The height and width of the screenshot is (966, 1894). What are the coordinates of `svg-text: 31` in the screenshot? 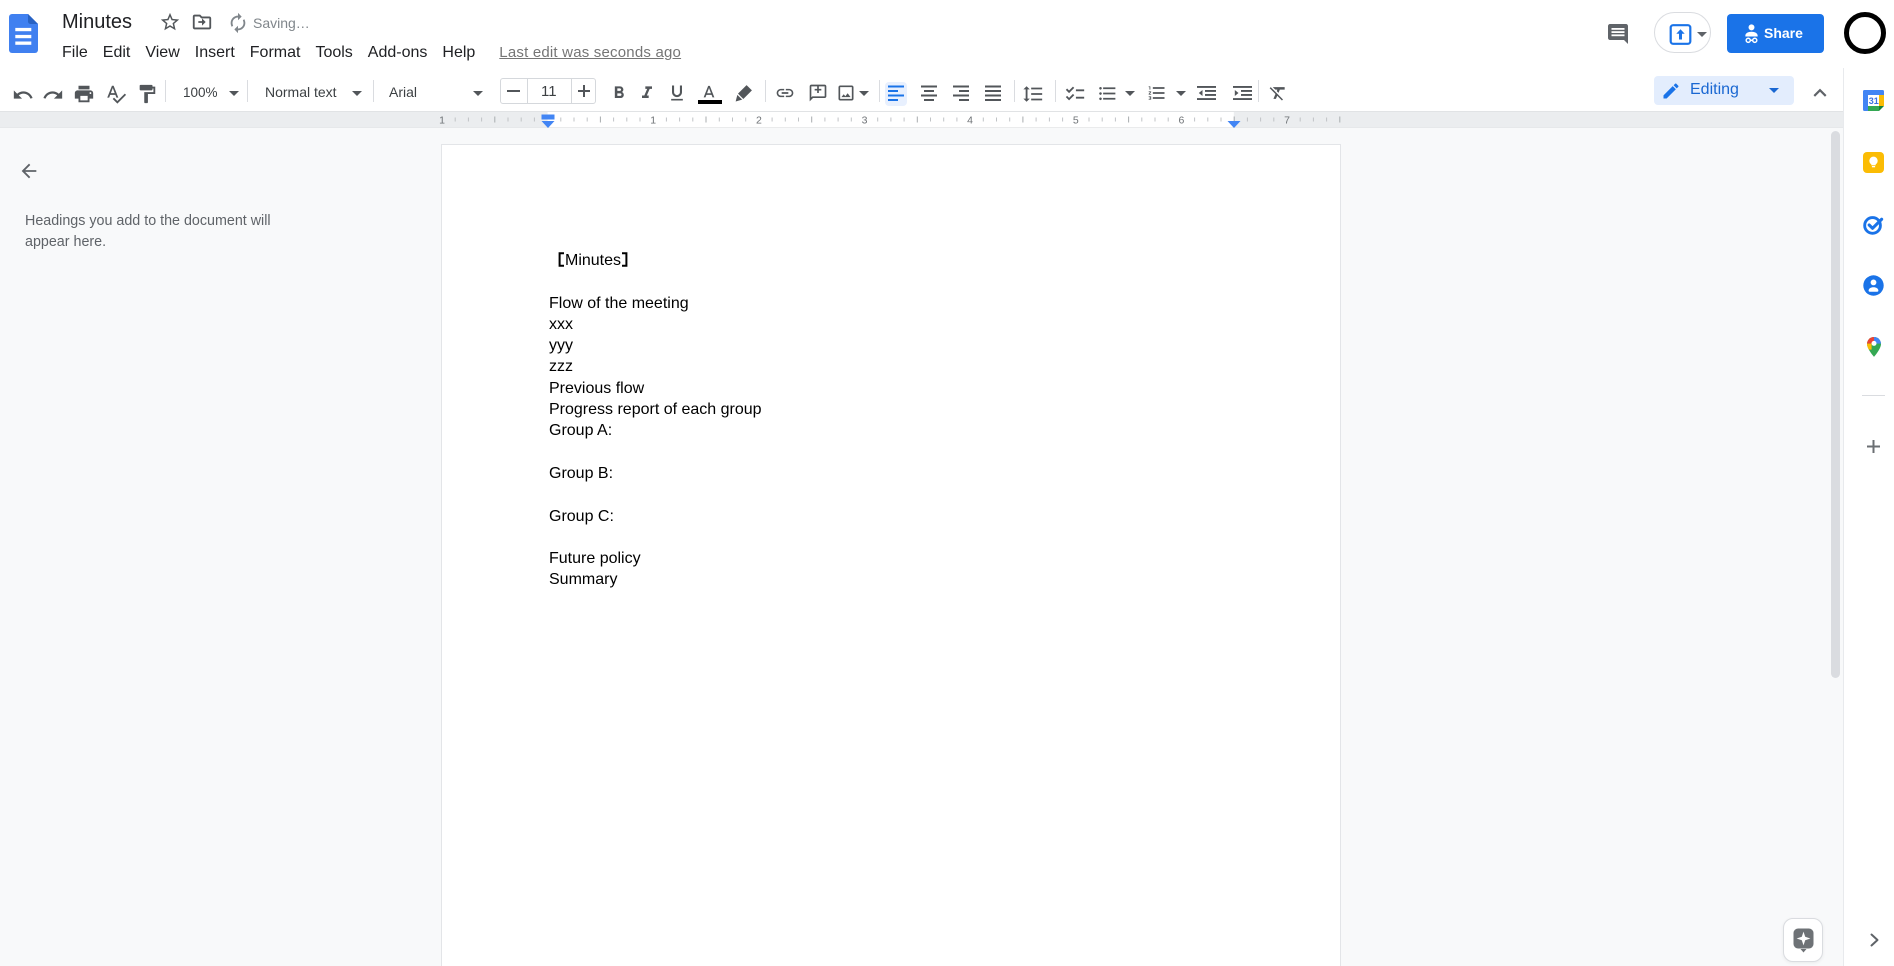 It's located at (1874, 101).